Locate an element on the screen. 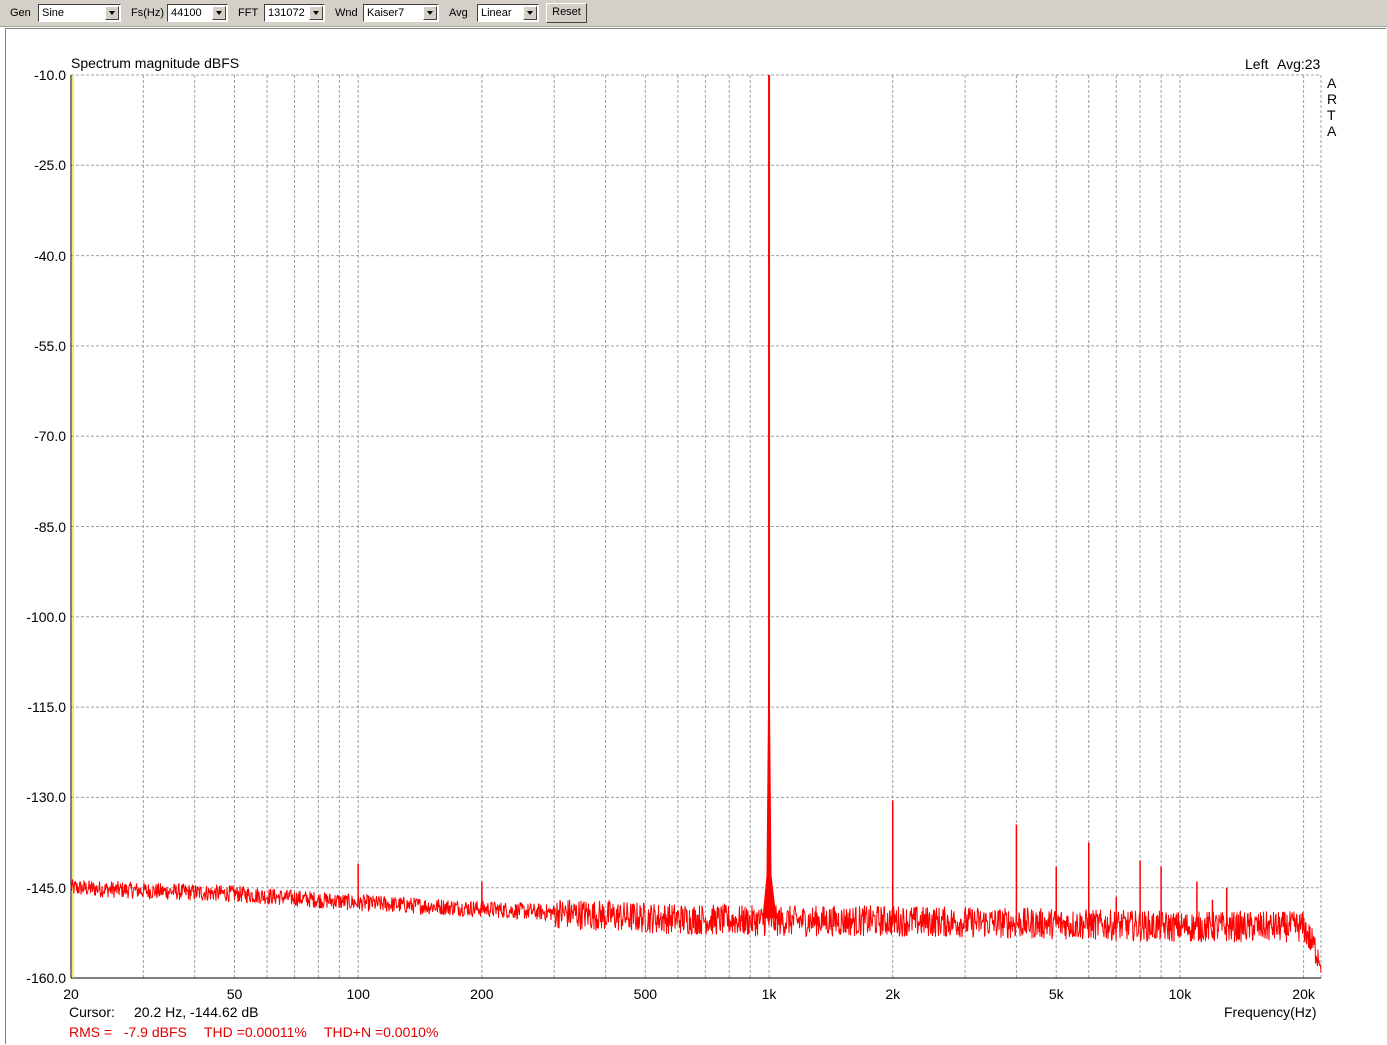  y-tick-label: -70.0 is located at coordinates (50, 436).